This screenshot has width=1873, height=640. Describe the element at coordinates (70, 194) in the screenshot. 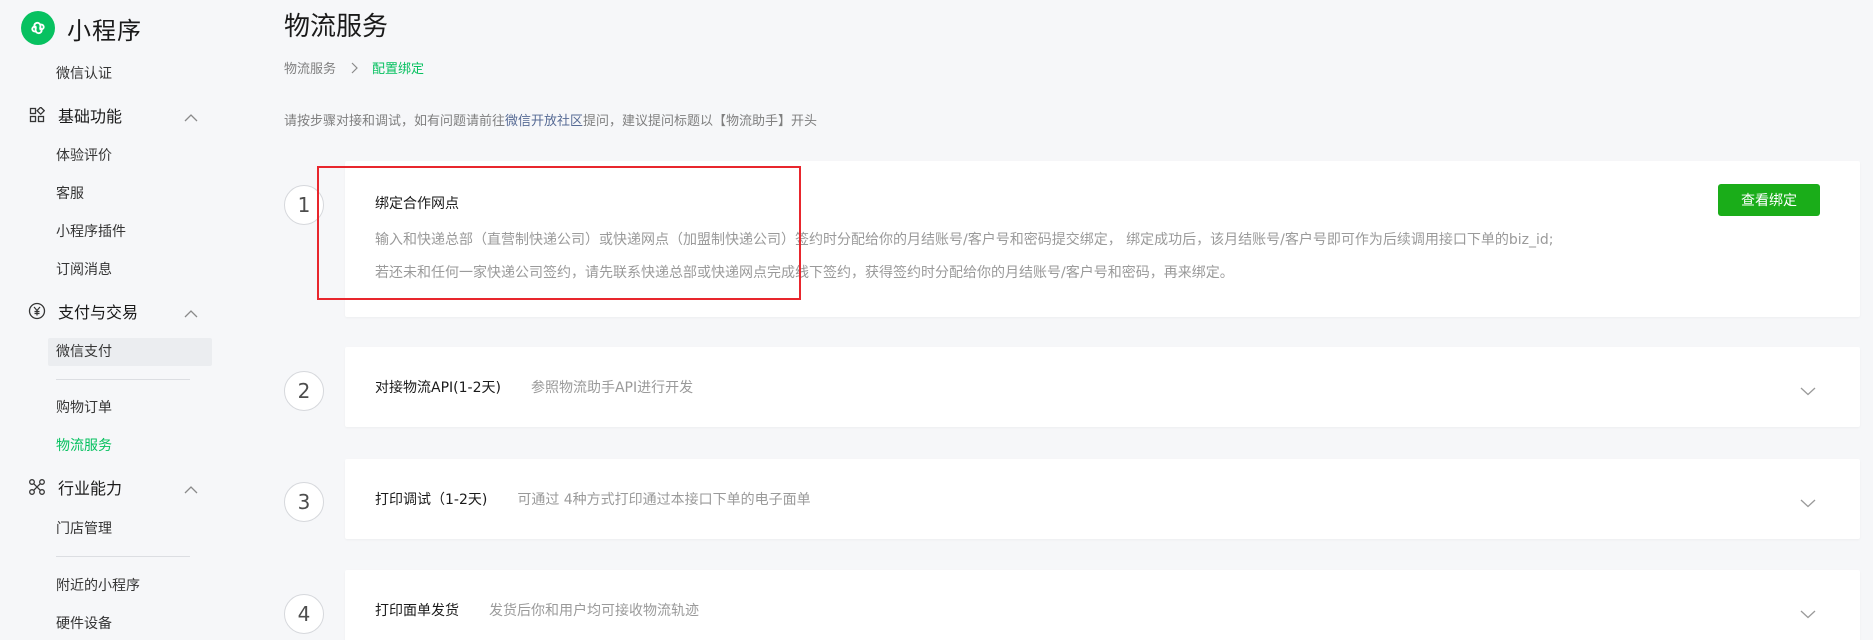

I see `sidebar-item-customer-service: 客服` at that location.